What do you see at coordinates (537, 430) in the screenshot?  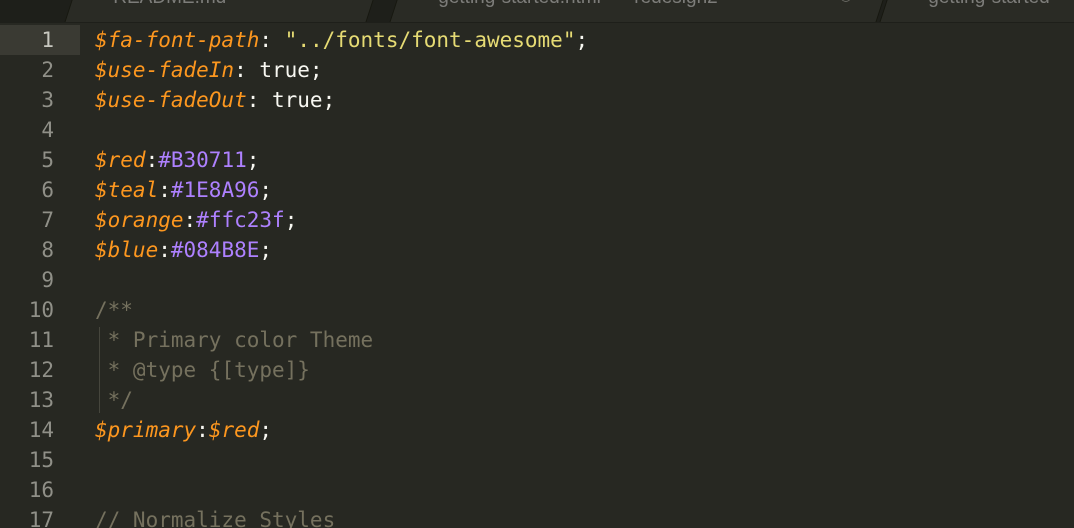 I see `code-line: 14 $primary:$red;` at bounding box center [537, 430].